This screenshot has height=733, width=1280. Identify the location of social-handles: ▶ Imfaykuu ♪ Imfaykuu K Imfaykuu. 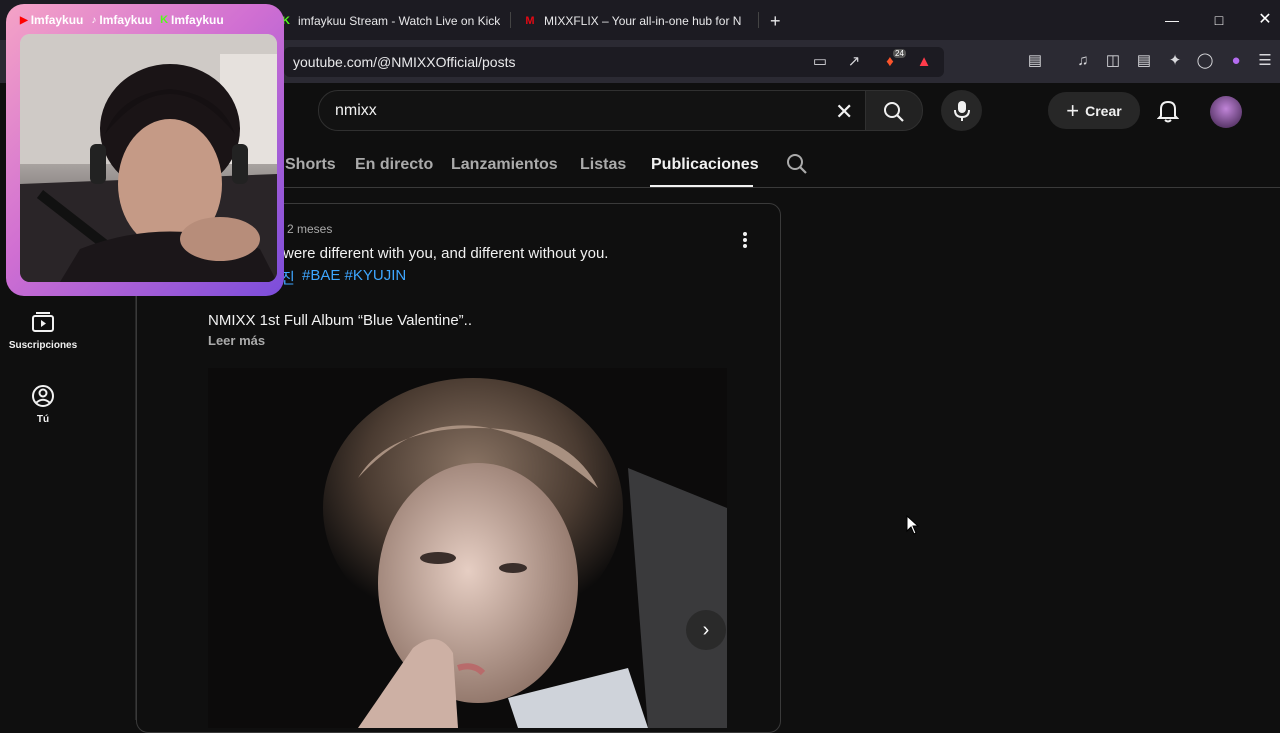
(122, 20).